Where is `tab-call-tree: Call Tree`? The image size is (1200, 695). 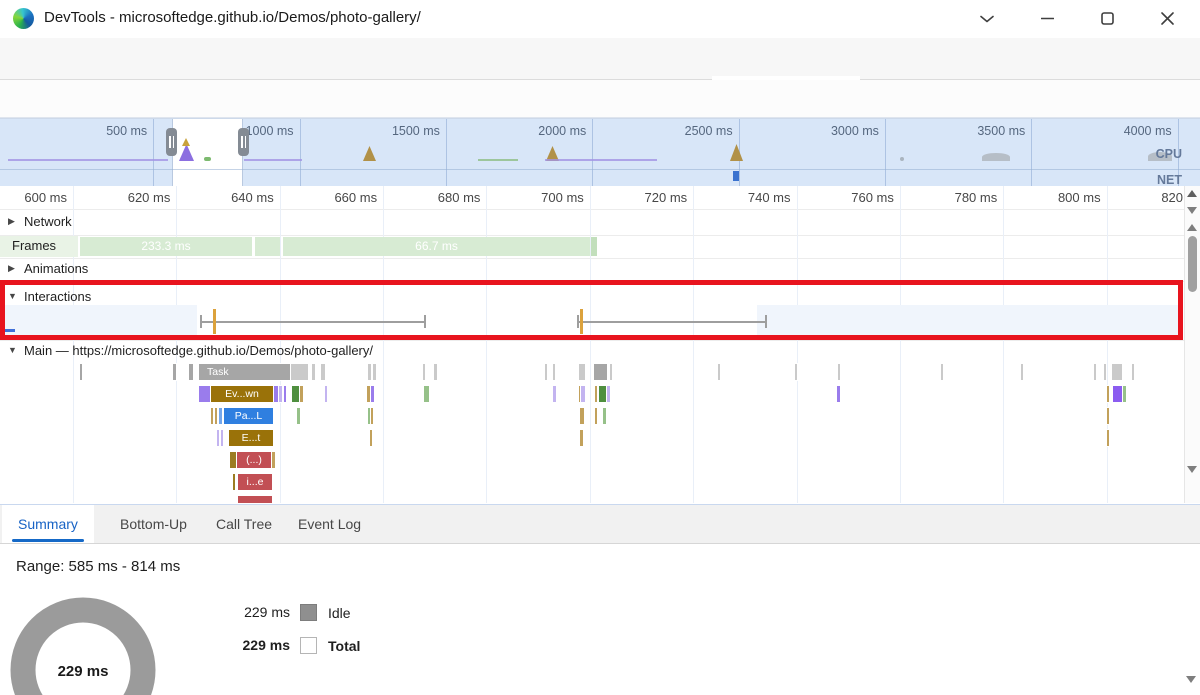 tab-call-tree: Call Tree is located at coordinates (244, 524).